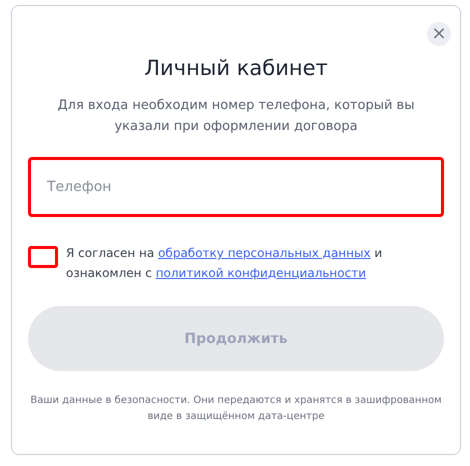 The height and width of the screenshot is (466, 470). What do you see at coordinates (236, 409) in the screenshot?
I see `security-note: Ваши данные в безопасности. Они передаются и хранятся в зашифрованном виде в защищённом дата-центре` at bounding box center [236, 409].